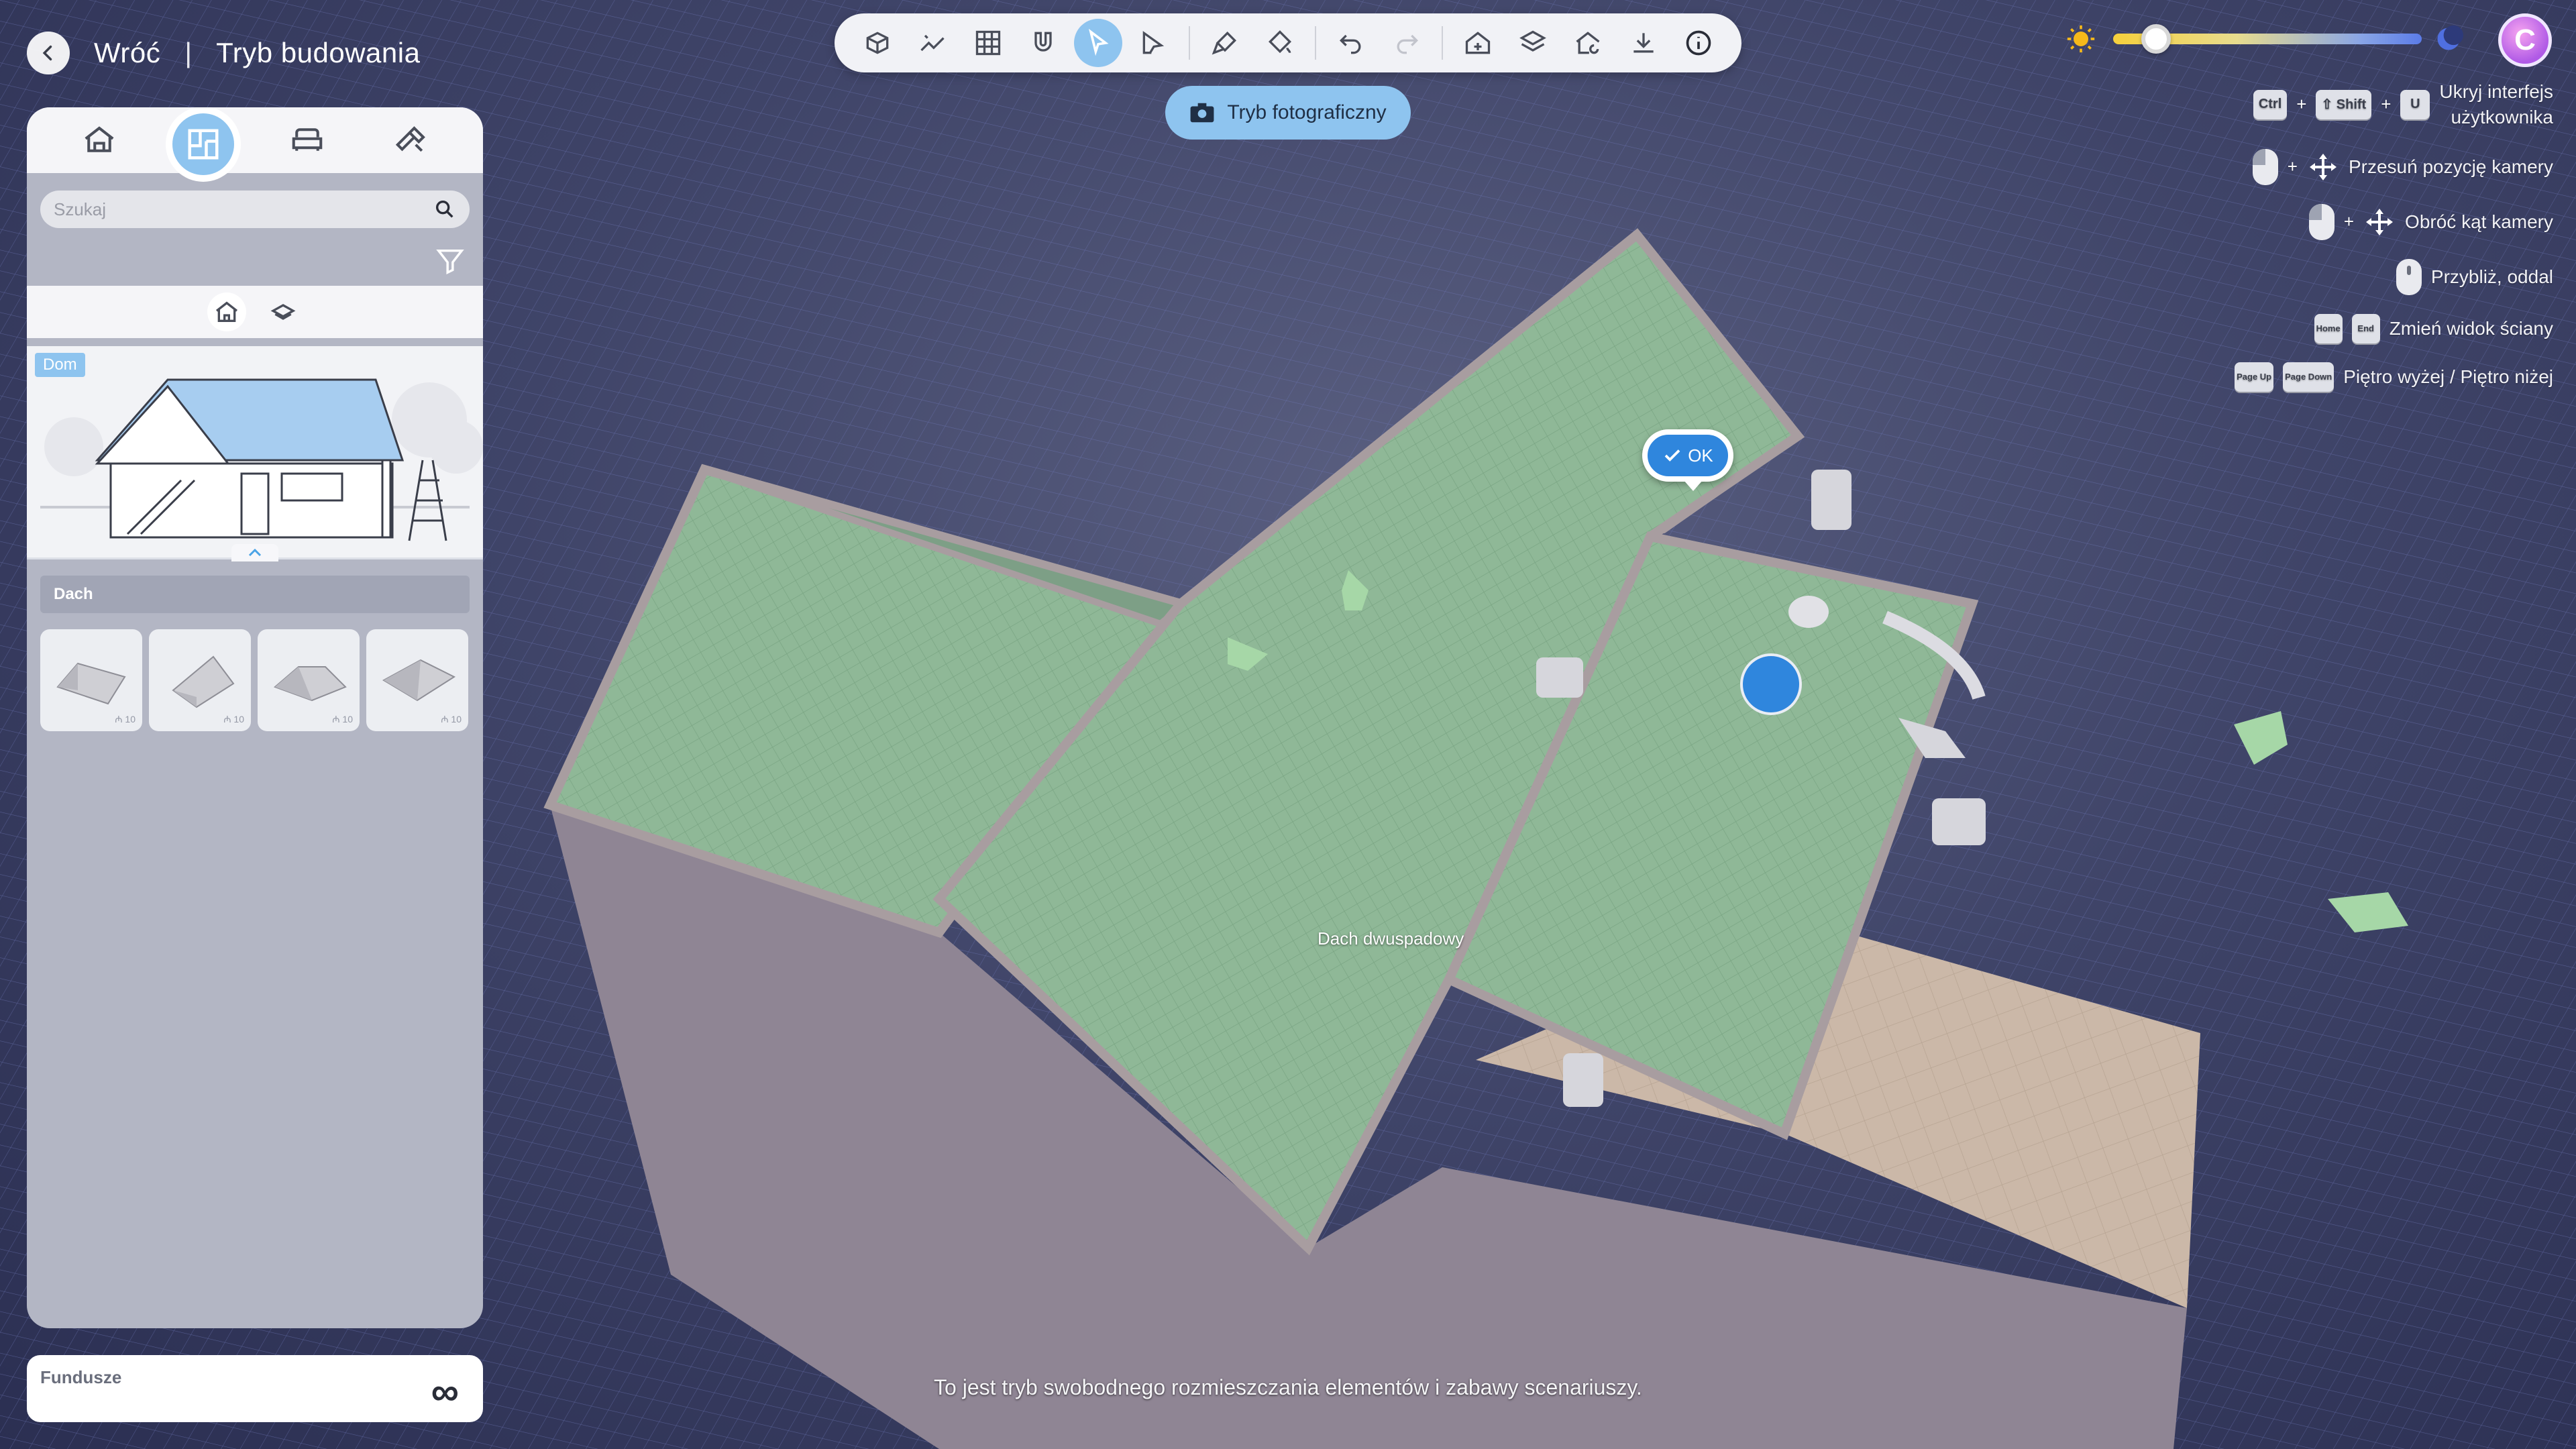 This screenshot has width=2576, height=1449. What do you see at coordinates (2321, 221) in the screenshot?
I see `mouse-right-icon` at bounding box center [2321, 221].